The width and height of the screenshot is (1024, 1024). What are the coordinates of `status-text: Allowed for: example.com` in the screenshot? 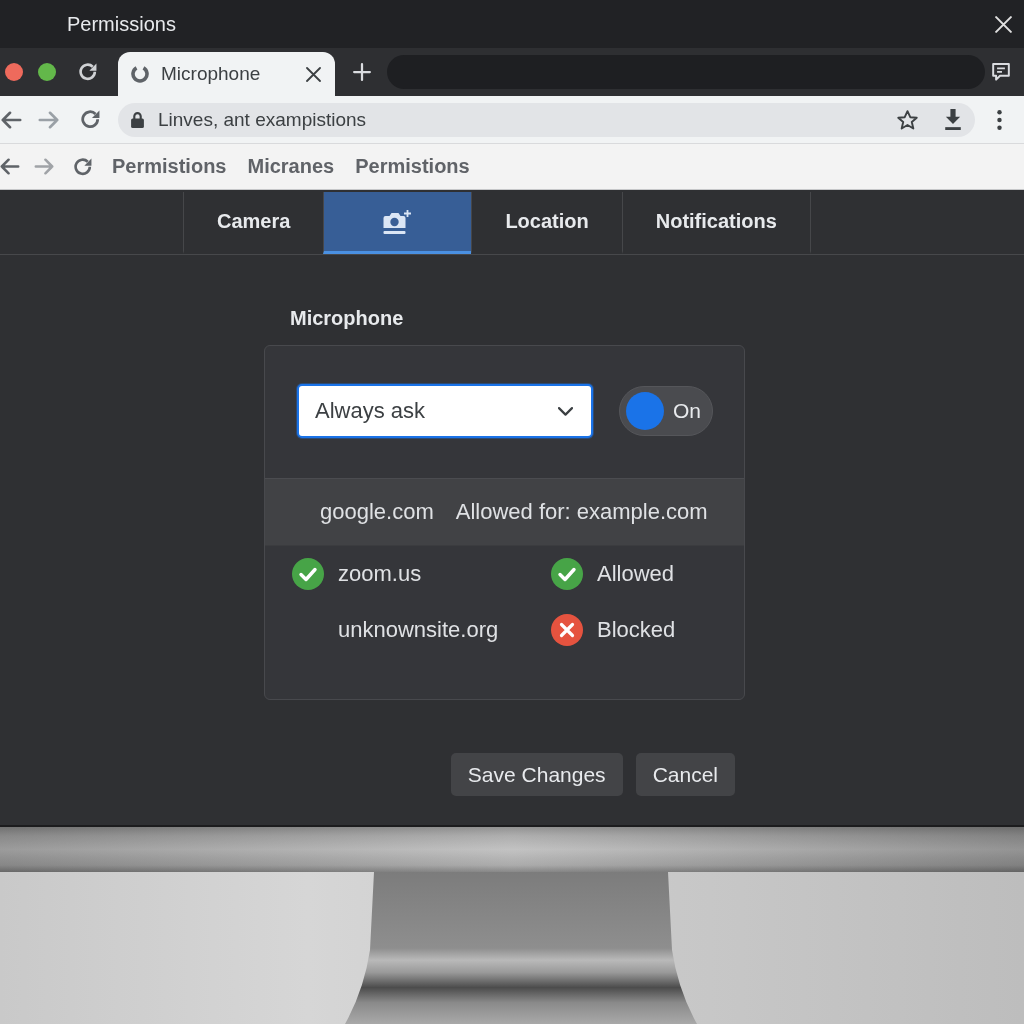 It's located at (581, 512).